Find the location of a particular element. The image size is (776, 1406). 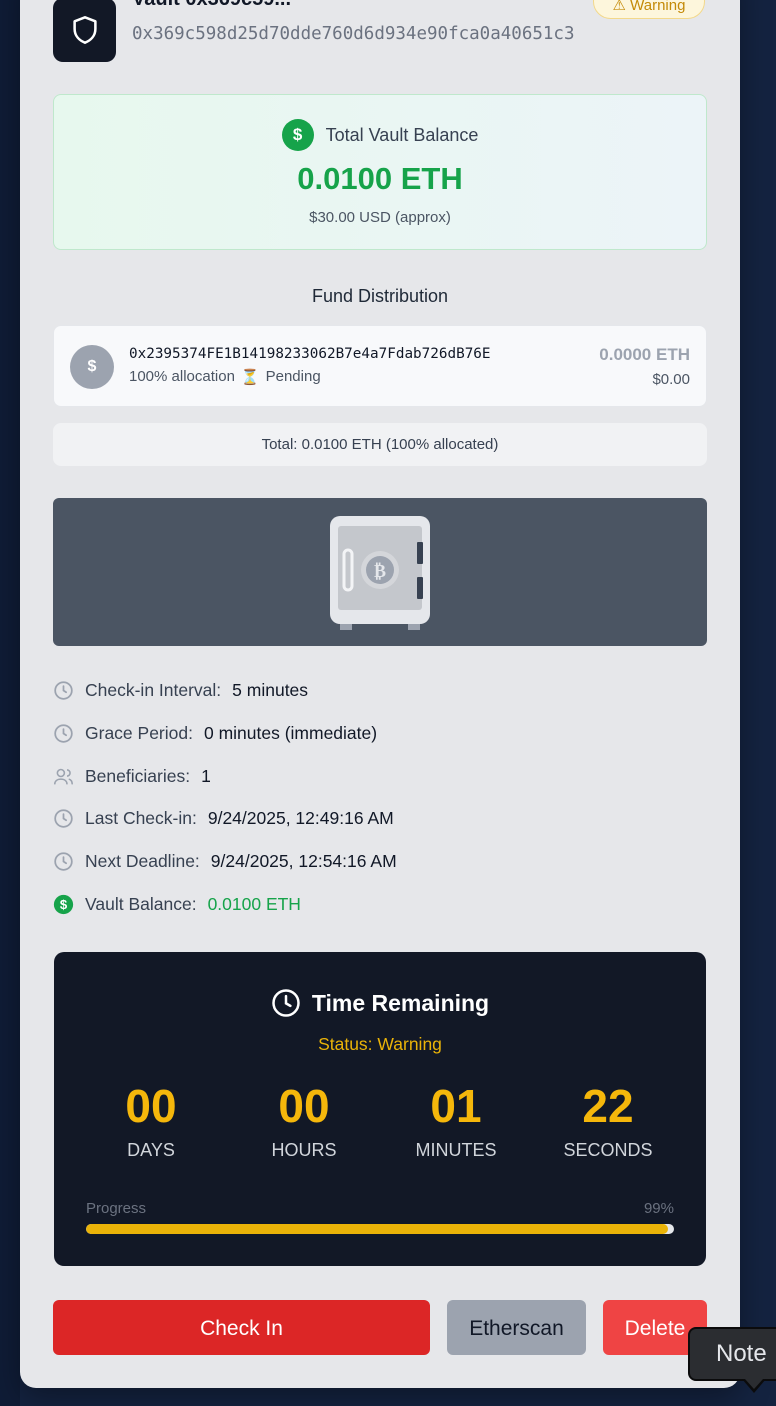

timer-status: Status: Warning is located at coordinates (380, 1044).